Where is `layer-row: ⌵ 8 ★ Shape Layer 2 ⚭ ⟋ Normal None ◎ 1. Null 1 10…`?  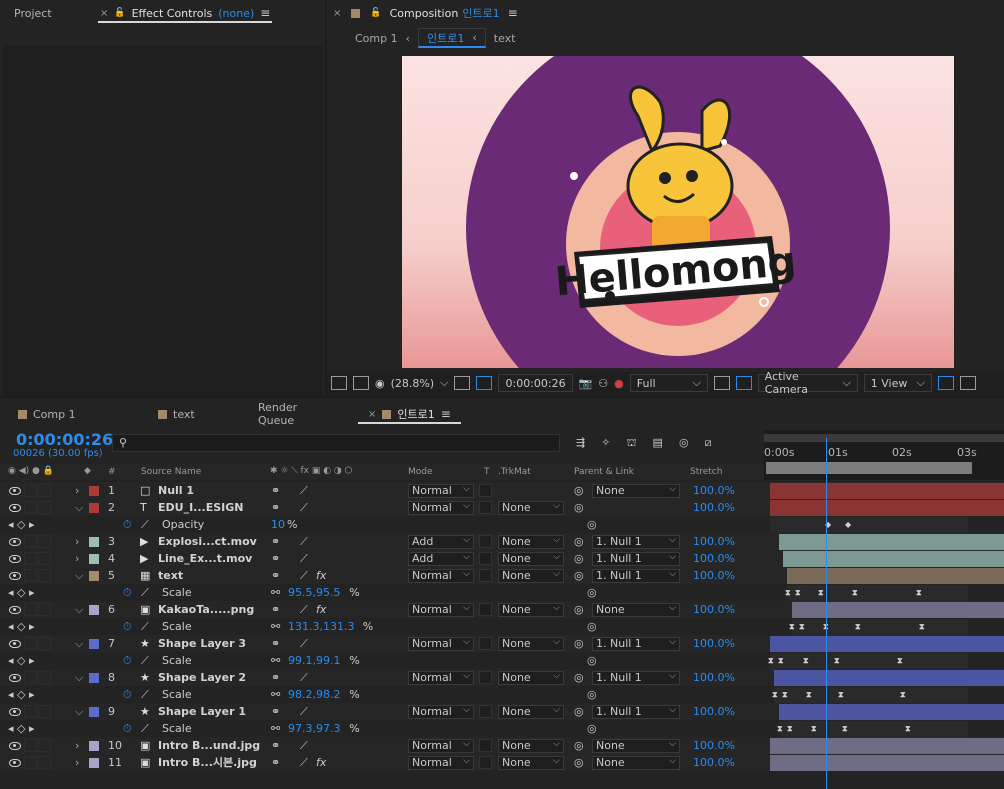
layer-row: ⌵ 8 ★ Shape Layer 2 ⚭ ⟋ Normal None ◎ 1. Null 1 10… is located at coordinates (502, 677).